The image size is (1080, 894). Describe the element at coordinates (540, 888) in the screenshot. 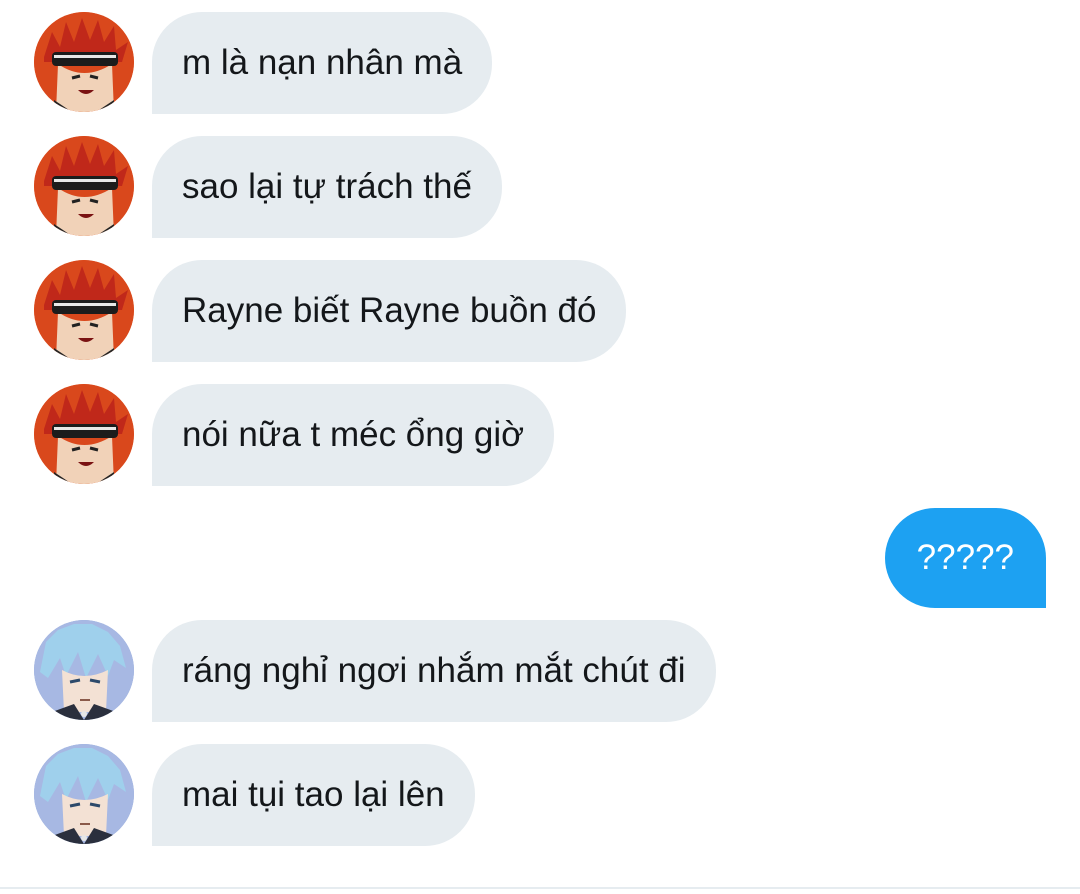

I see `divider` at that location.